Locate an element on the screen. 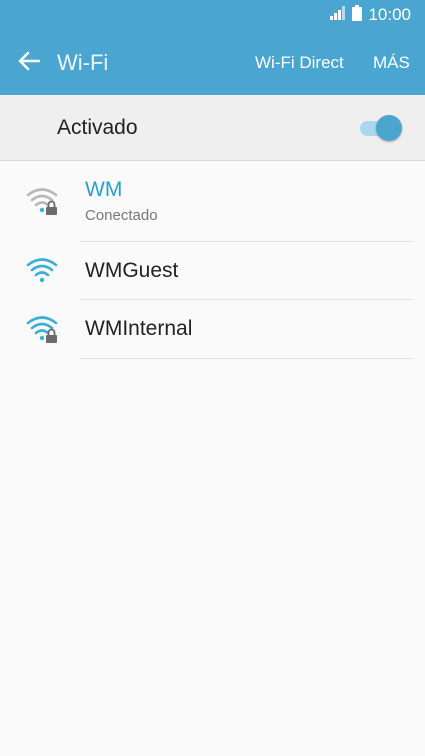 The height and width of the screenshot is (756, 425). network-item-wmguest: WMGuest is located at coordinates (212, 271).